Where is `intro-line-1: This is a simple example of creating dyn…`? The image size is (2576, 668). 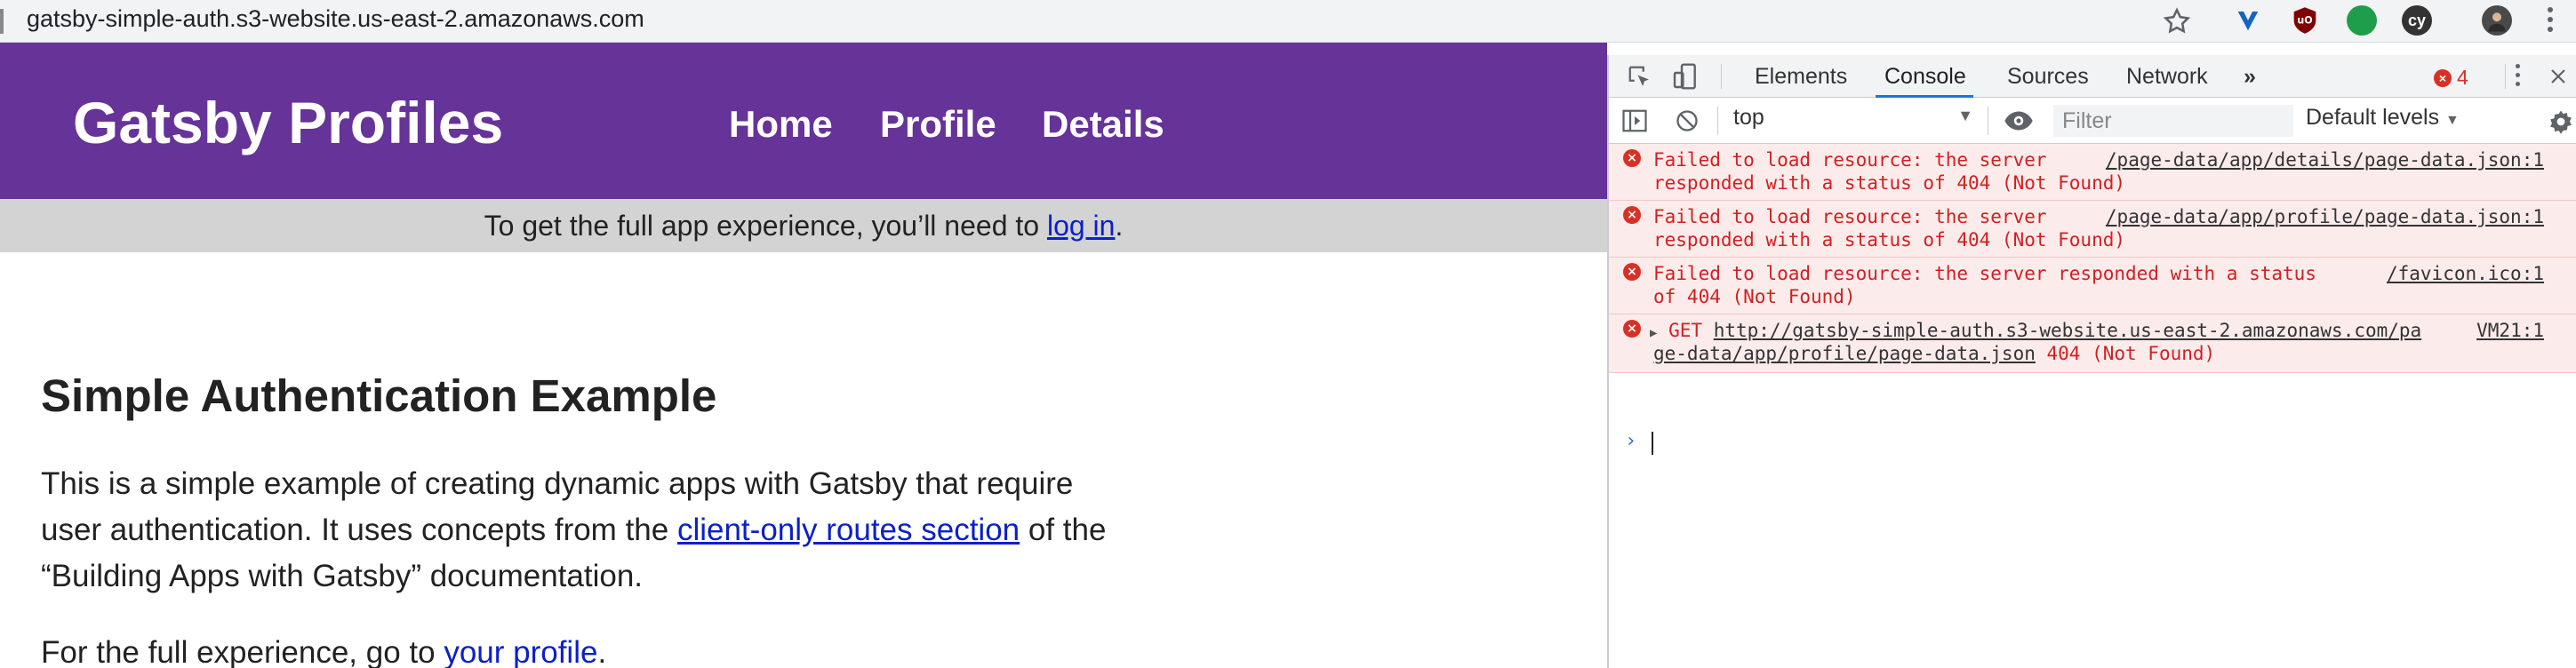
intro-line-1: This is a simple example of creating dyn… is located at coordinates (557, 483).